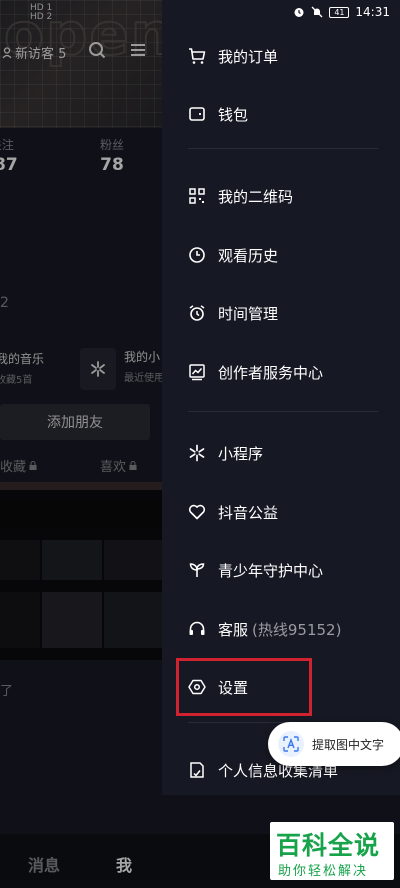  I want to click on menu-item-label: 抖音公益, so click(248, 512).